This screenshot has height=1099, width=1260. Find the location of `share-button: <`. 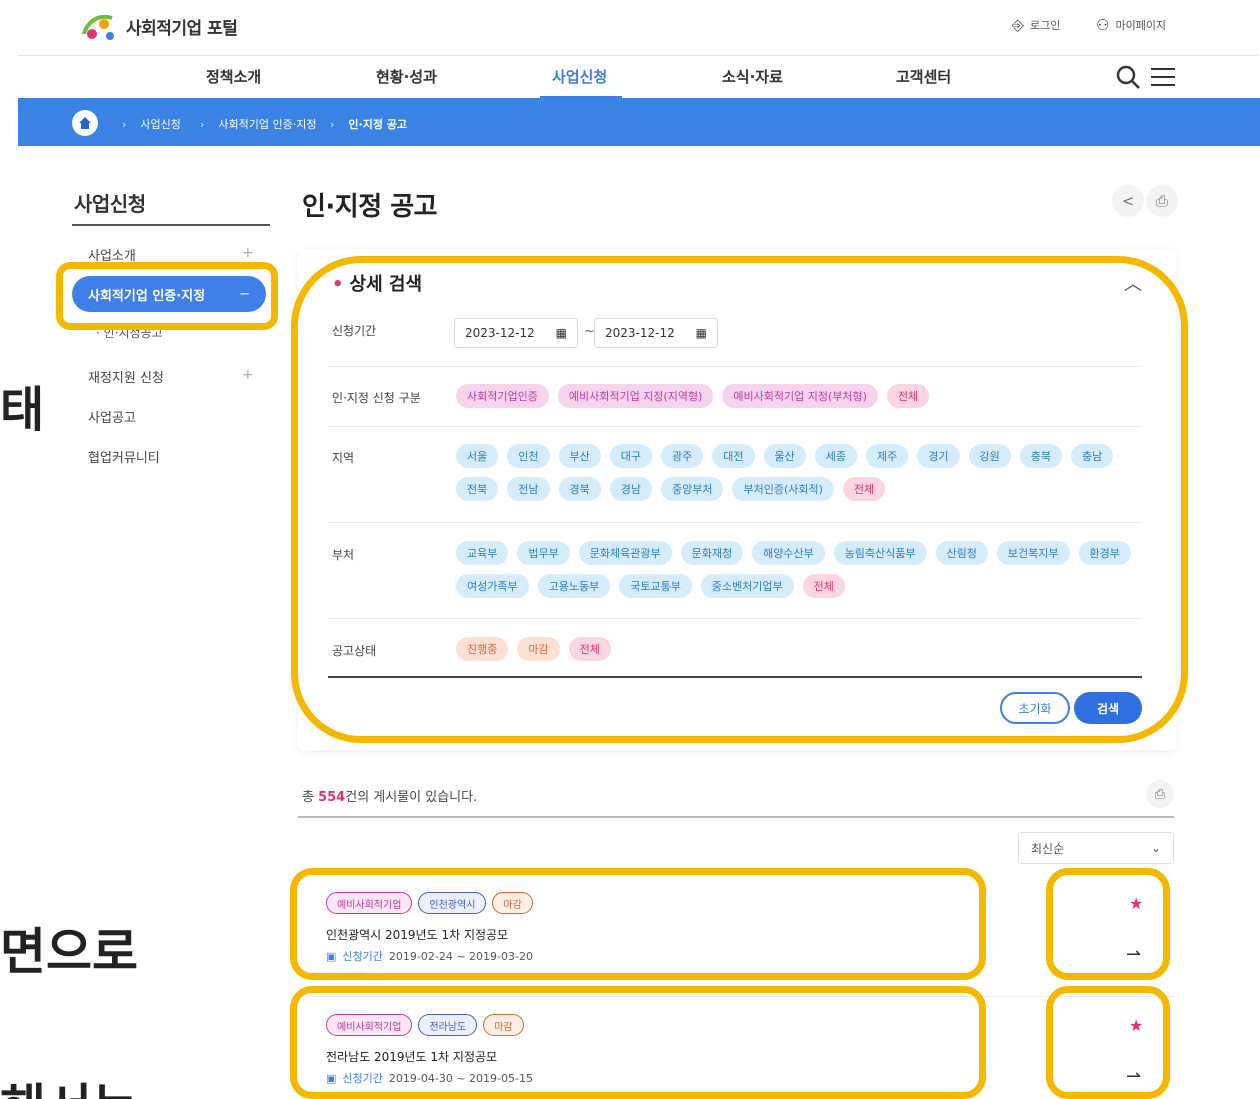

share-button: < is located at coordinates (1128, 201).